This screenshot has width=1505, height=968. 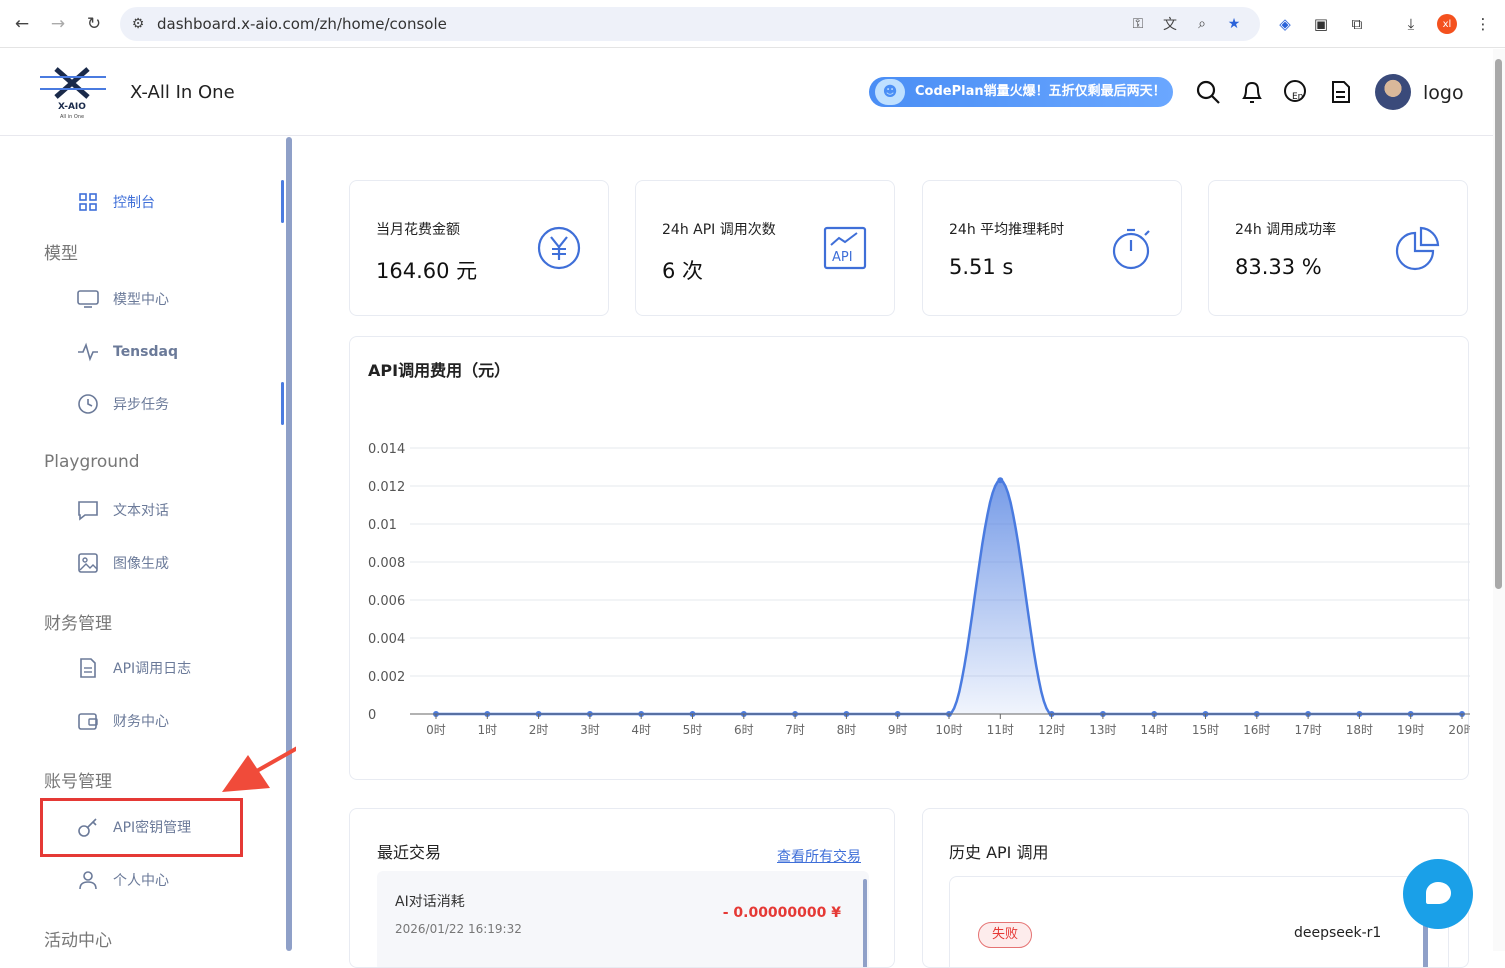 What do you see at coordinates (78, 624) in the screenshot?
I see `sidebar-group-finance: 财务管理` at bounding box center [78, 624].